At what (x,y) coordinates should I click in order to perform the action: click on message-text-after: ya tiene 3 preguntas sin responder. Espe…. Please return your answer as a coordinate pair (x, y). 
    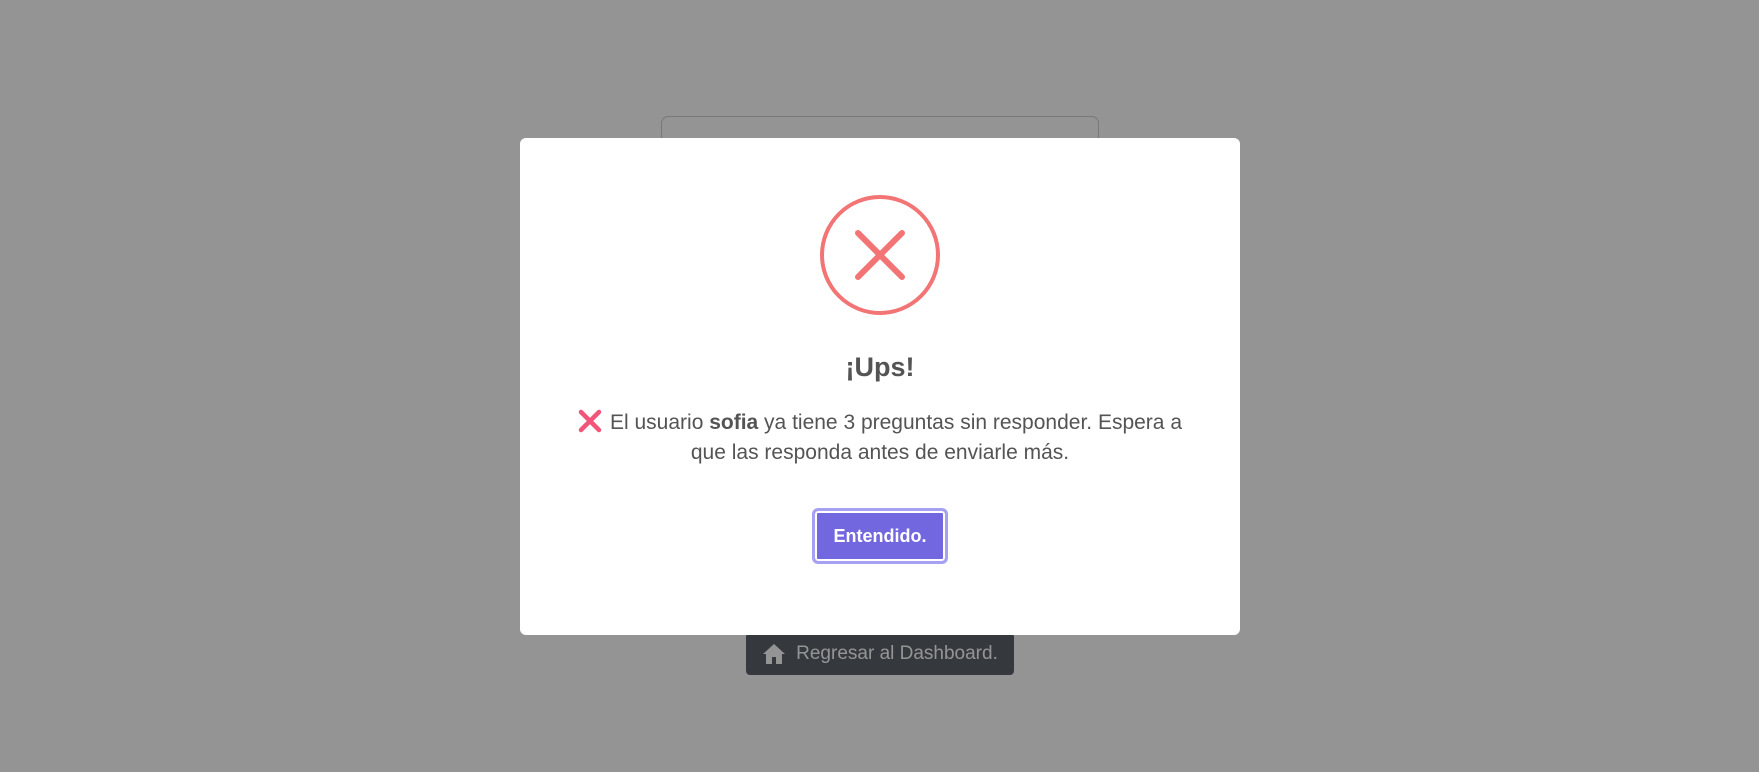
    Looking at the image, I should click on (936, 437).